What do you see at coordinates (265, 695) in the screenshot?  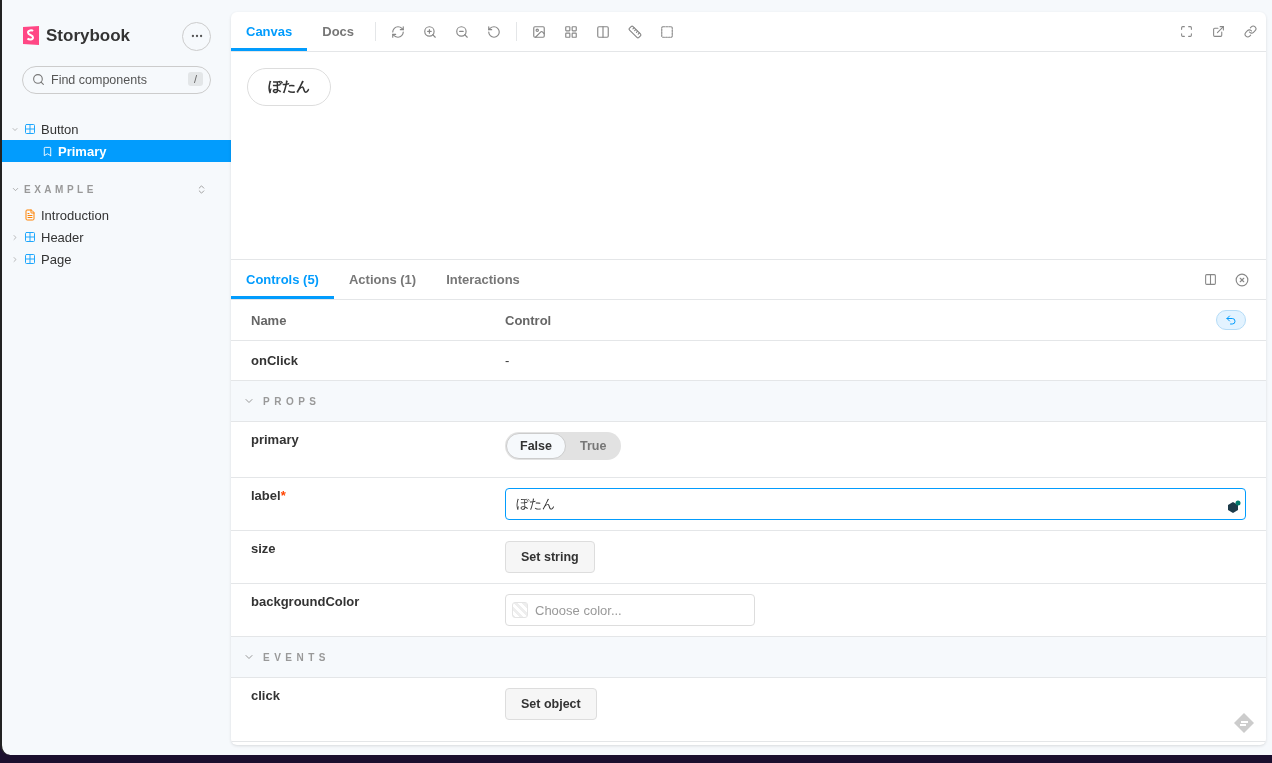 I see `prop-name: click` at bounding box center [265, 695].